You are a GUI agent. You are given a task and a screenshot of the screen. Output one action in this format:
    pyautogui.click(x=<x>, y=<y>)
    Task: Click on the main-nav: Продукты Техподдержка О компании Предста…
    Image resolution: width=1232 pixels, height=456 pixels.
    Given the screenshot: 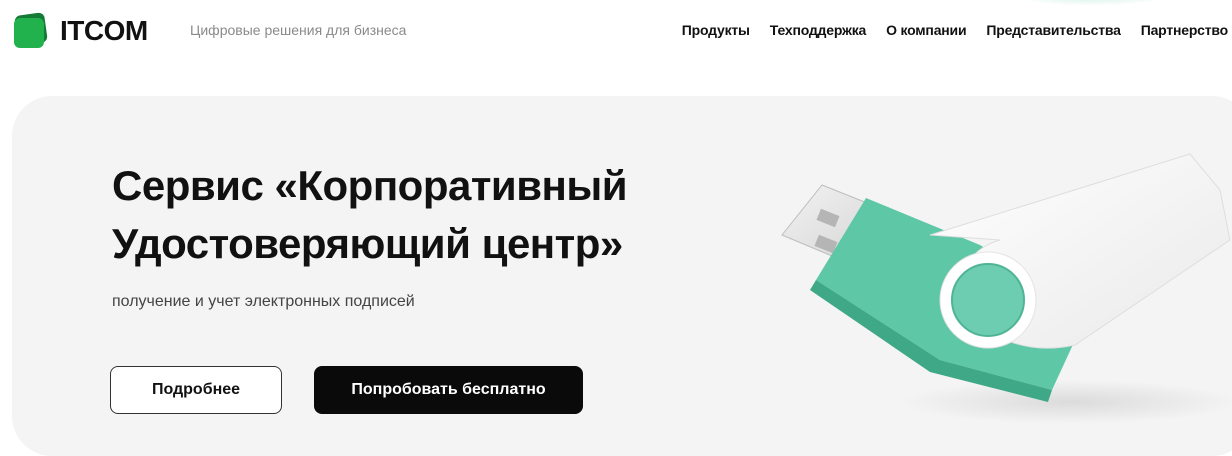 What is the action you would take?
    pyautogui.click(x=955, y=30)
    